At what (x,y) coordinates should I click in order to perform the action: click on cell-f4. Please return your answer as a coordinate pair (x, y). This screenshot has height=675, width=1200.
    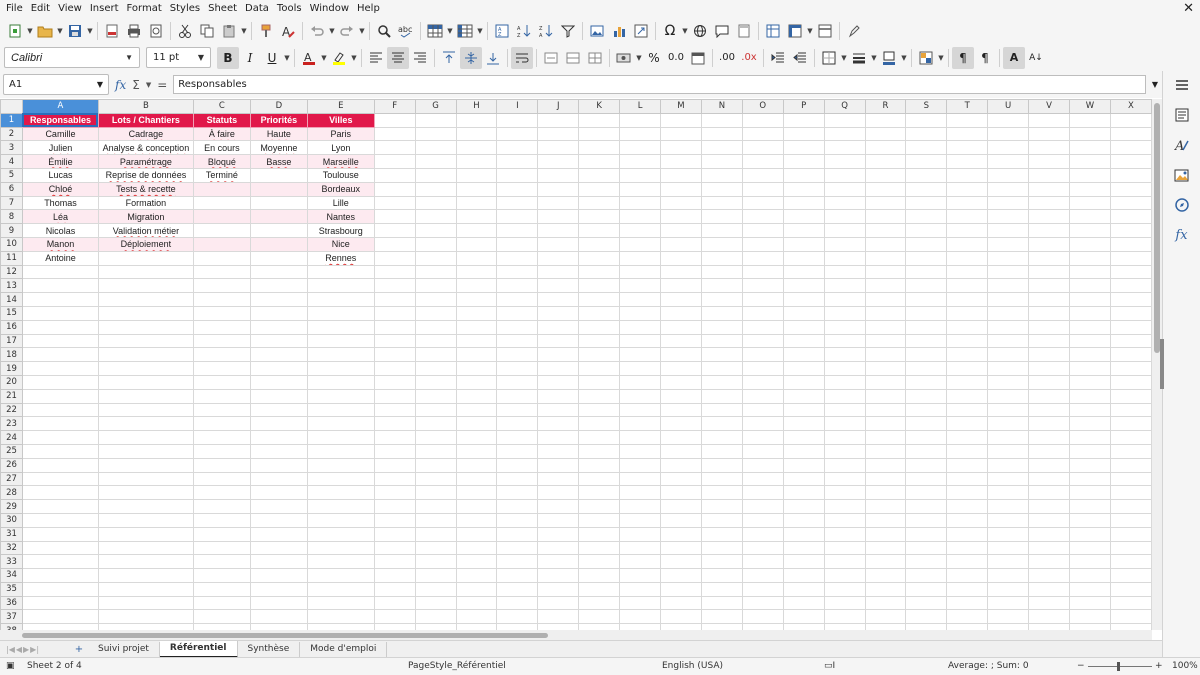
    Looking at the image, I should click on (394, 161).